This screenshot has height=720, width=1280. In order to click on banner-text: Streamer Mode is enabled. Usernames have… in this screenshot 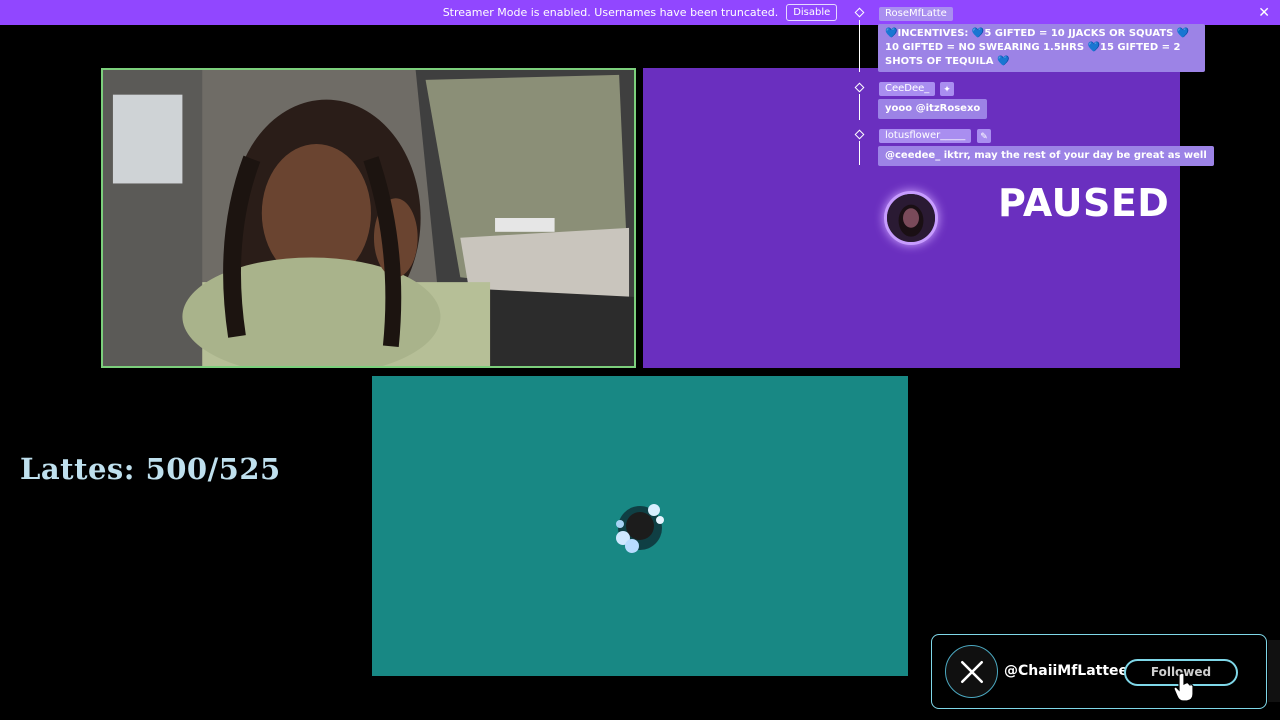, I will do `click(610, 12)`.